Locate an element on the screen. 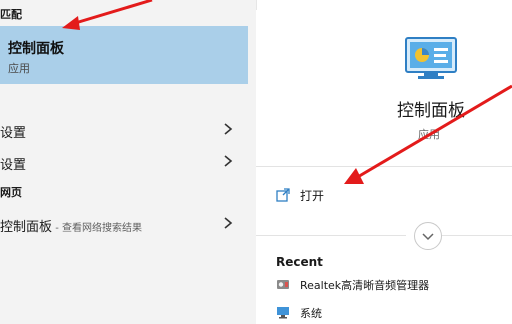 This screenshot has height=324, width=512. recent-item: Realtek高清晰音频管理器 is located at coordinates (391, 285).